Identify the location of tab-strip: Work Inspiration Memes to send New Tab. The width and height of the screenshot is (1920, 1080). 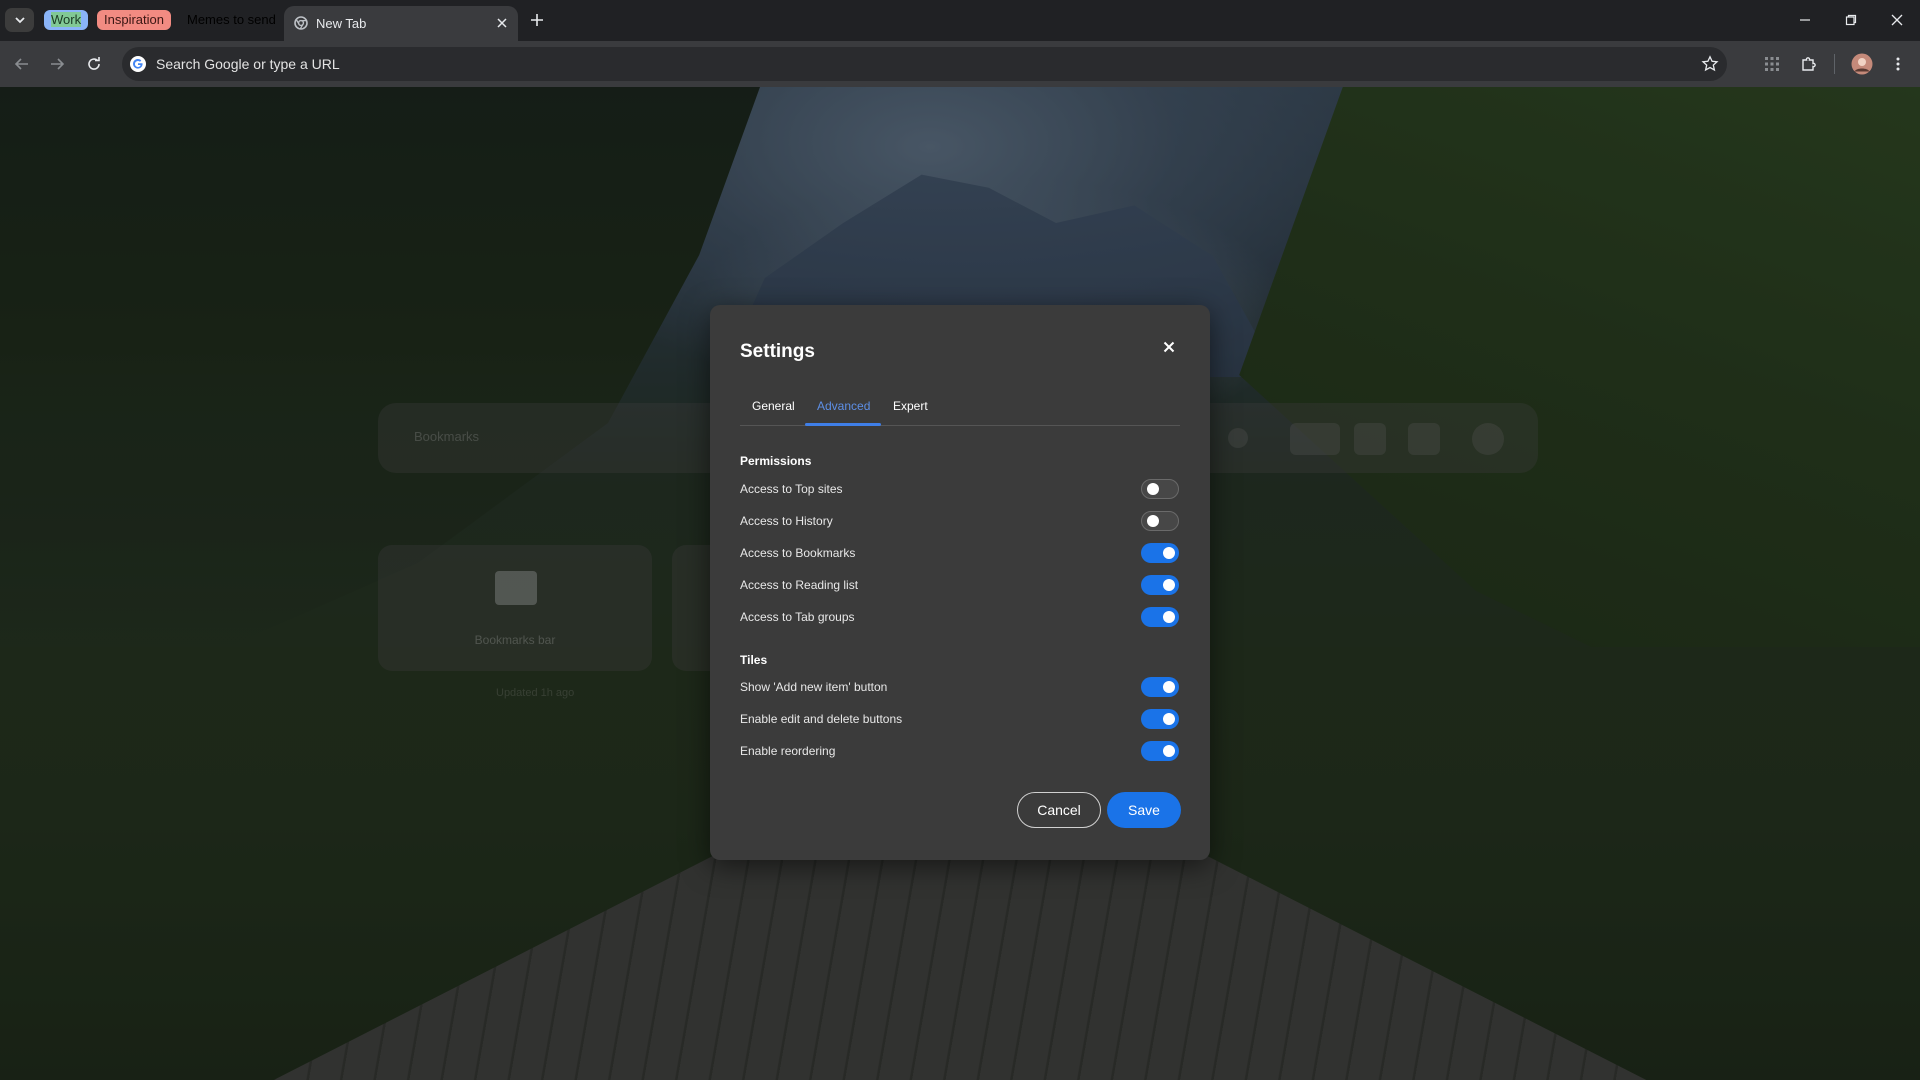
(960, 20).